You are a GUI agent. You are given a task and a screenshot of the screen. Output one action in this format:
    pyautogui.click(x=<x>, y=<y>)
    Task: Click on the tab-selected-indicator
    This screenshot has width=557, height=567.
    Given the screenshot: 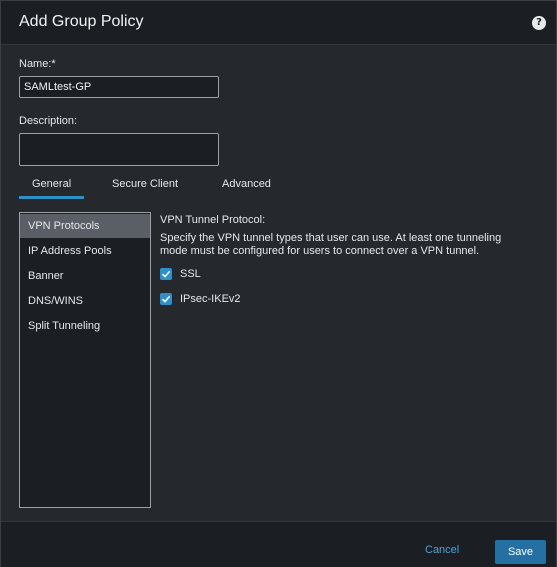 What is the action you would take?
    pyautogui.click(x=51, y=197)
    